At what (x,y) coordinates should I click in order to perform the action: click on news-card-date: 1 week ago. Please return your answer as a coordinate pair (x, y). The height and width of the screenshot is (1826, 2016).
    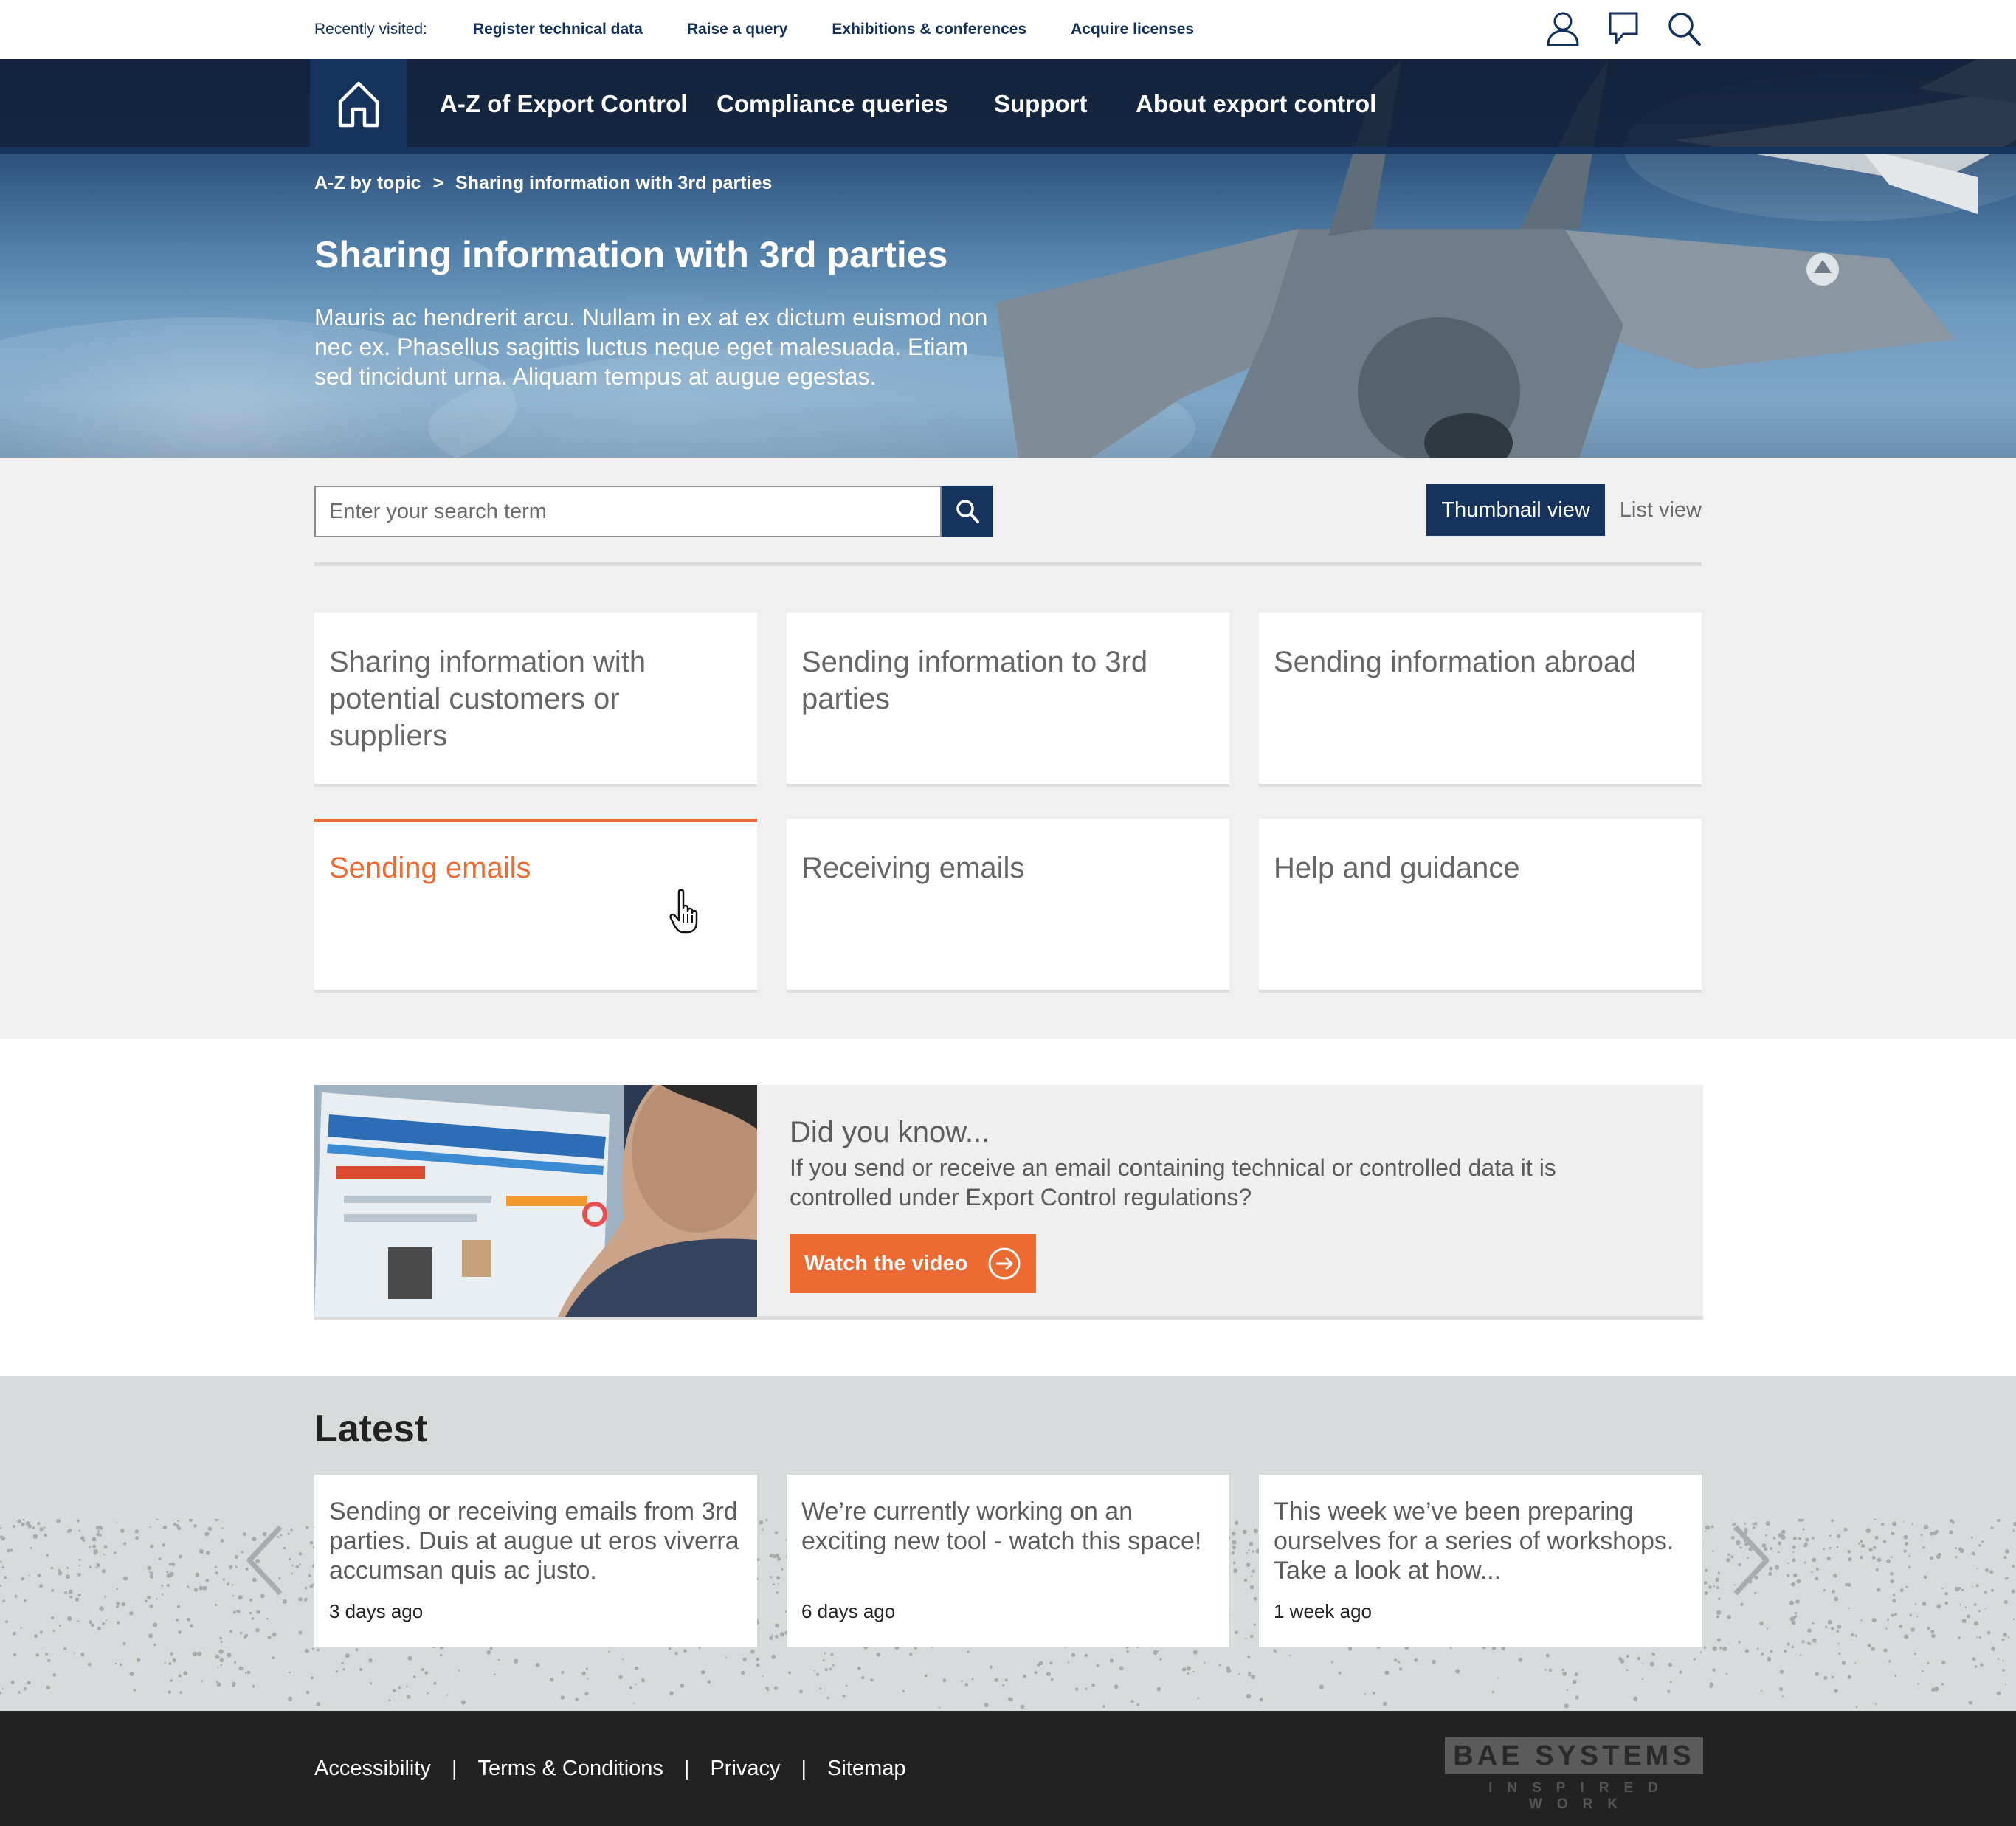
    Looking at the image, I should click on (1323, 1611).